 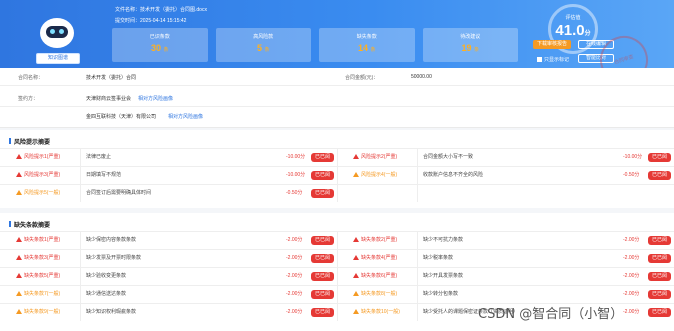 I want to click on stat-card-label: 待改建议, so click(x=470, y=37).